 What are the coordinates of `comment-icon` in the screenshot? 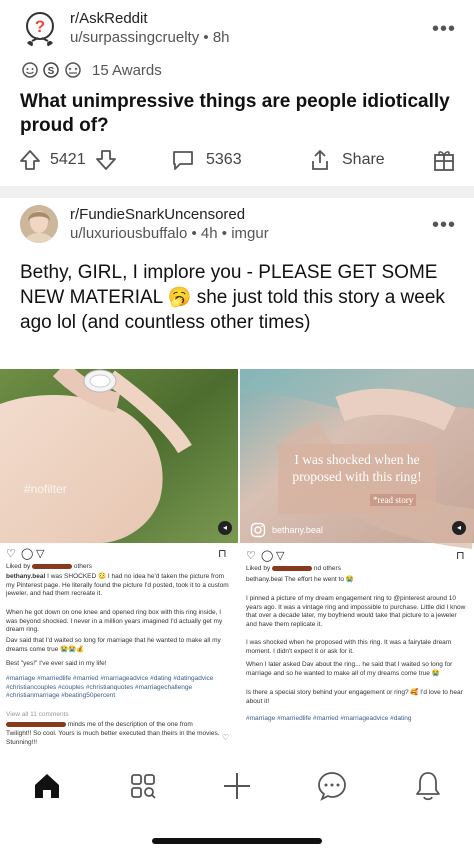 It's located at (183, 160).